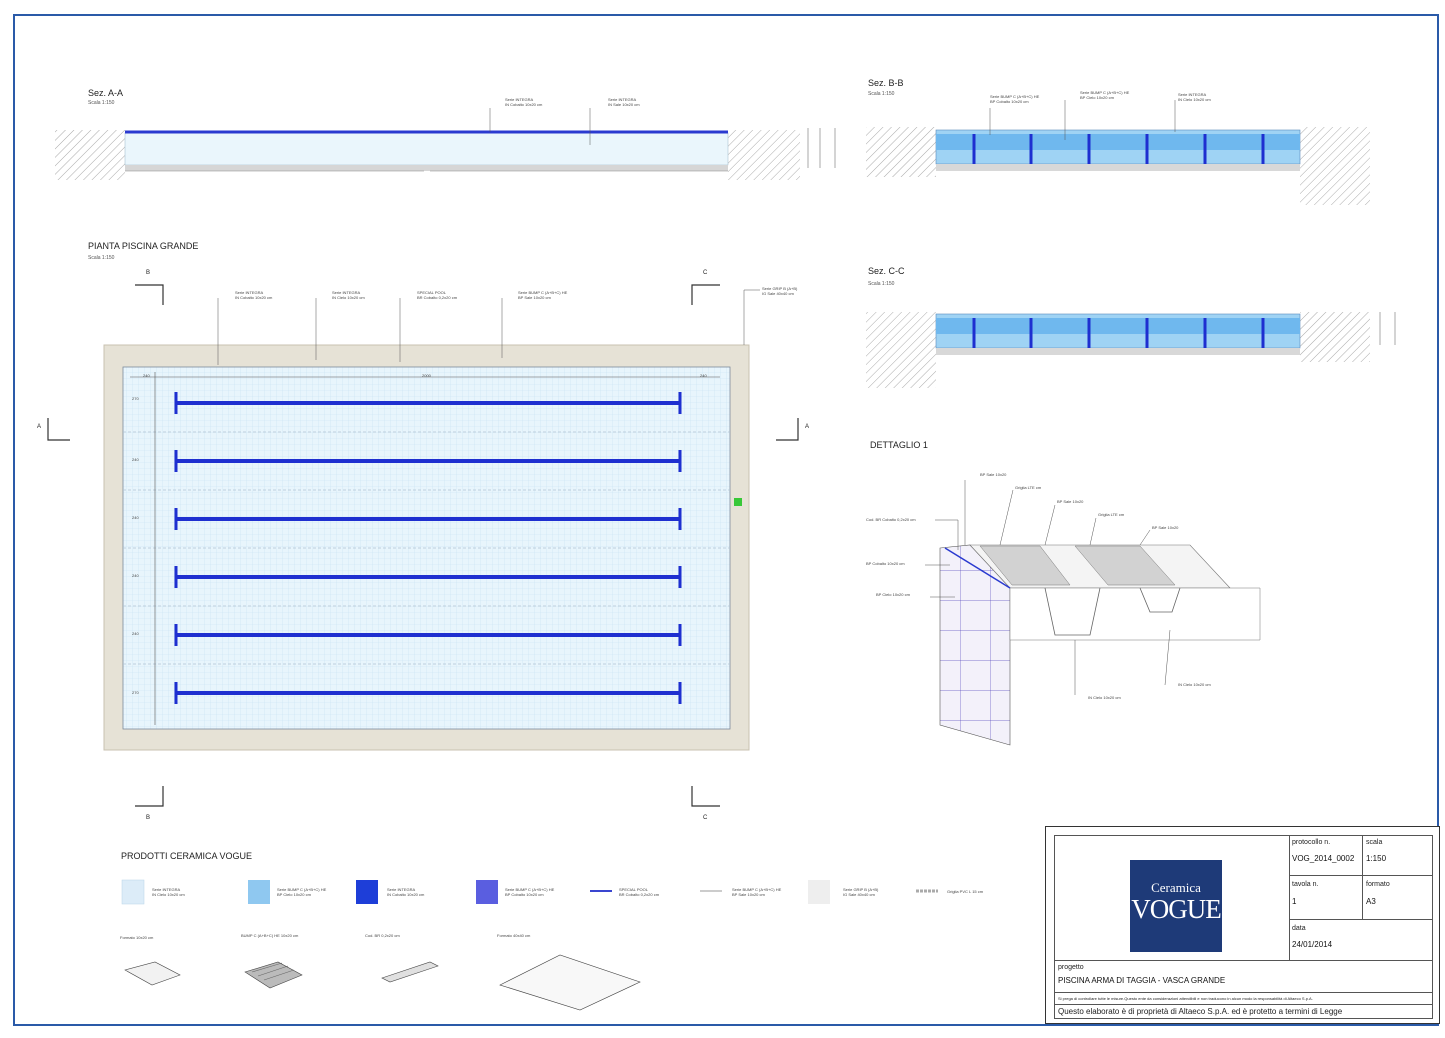 This screenshot has height=1038, width=1445. What do you see at coordinates (1312, 944) in the screenshot?
I see `data-value: 24/01/2014` at bounding box center [1312, 944].